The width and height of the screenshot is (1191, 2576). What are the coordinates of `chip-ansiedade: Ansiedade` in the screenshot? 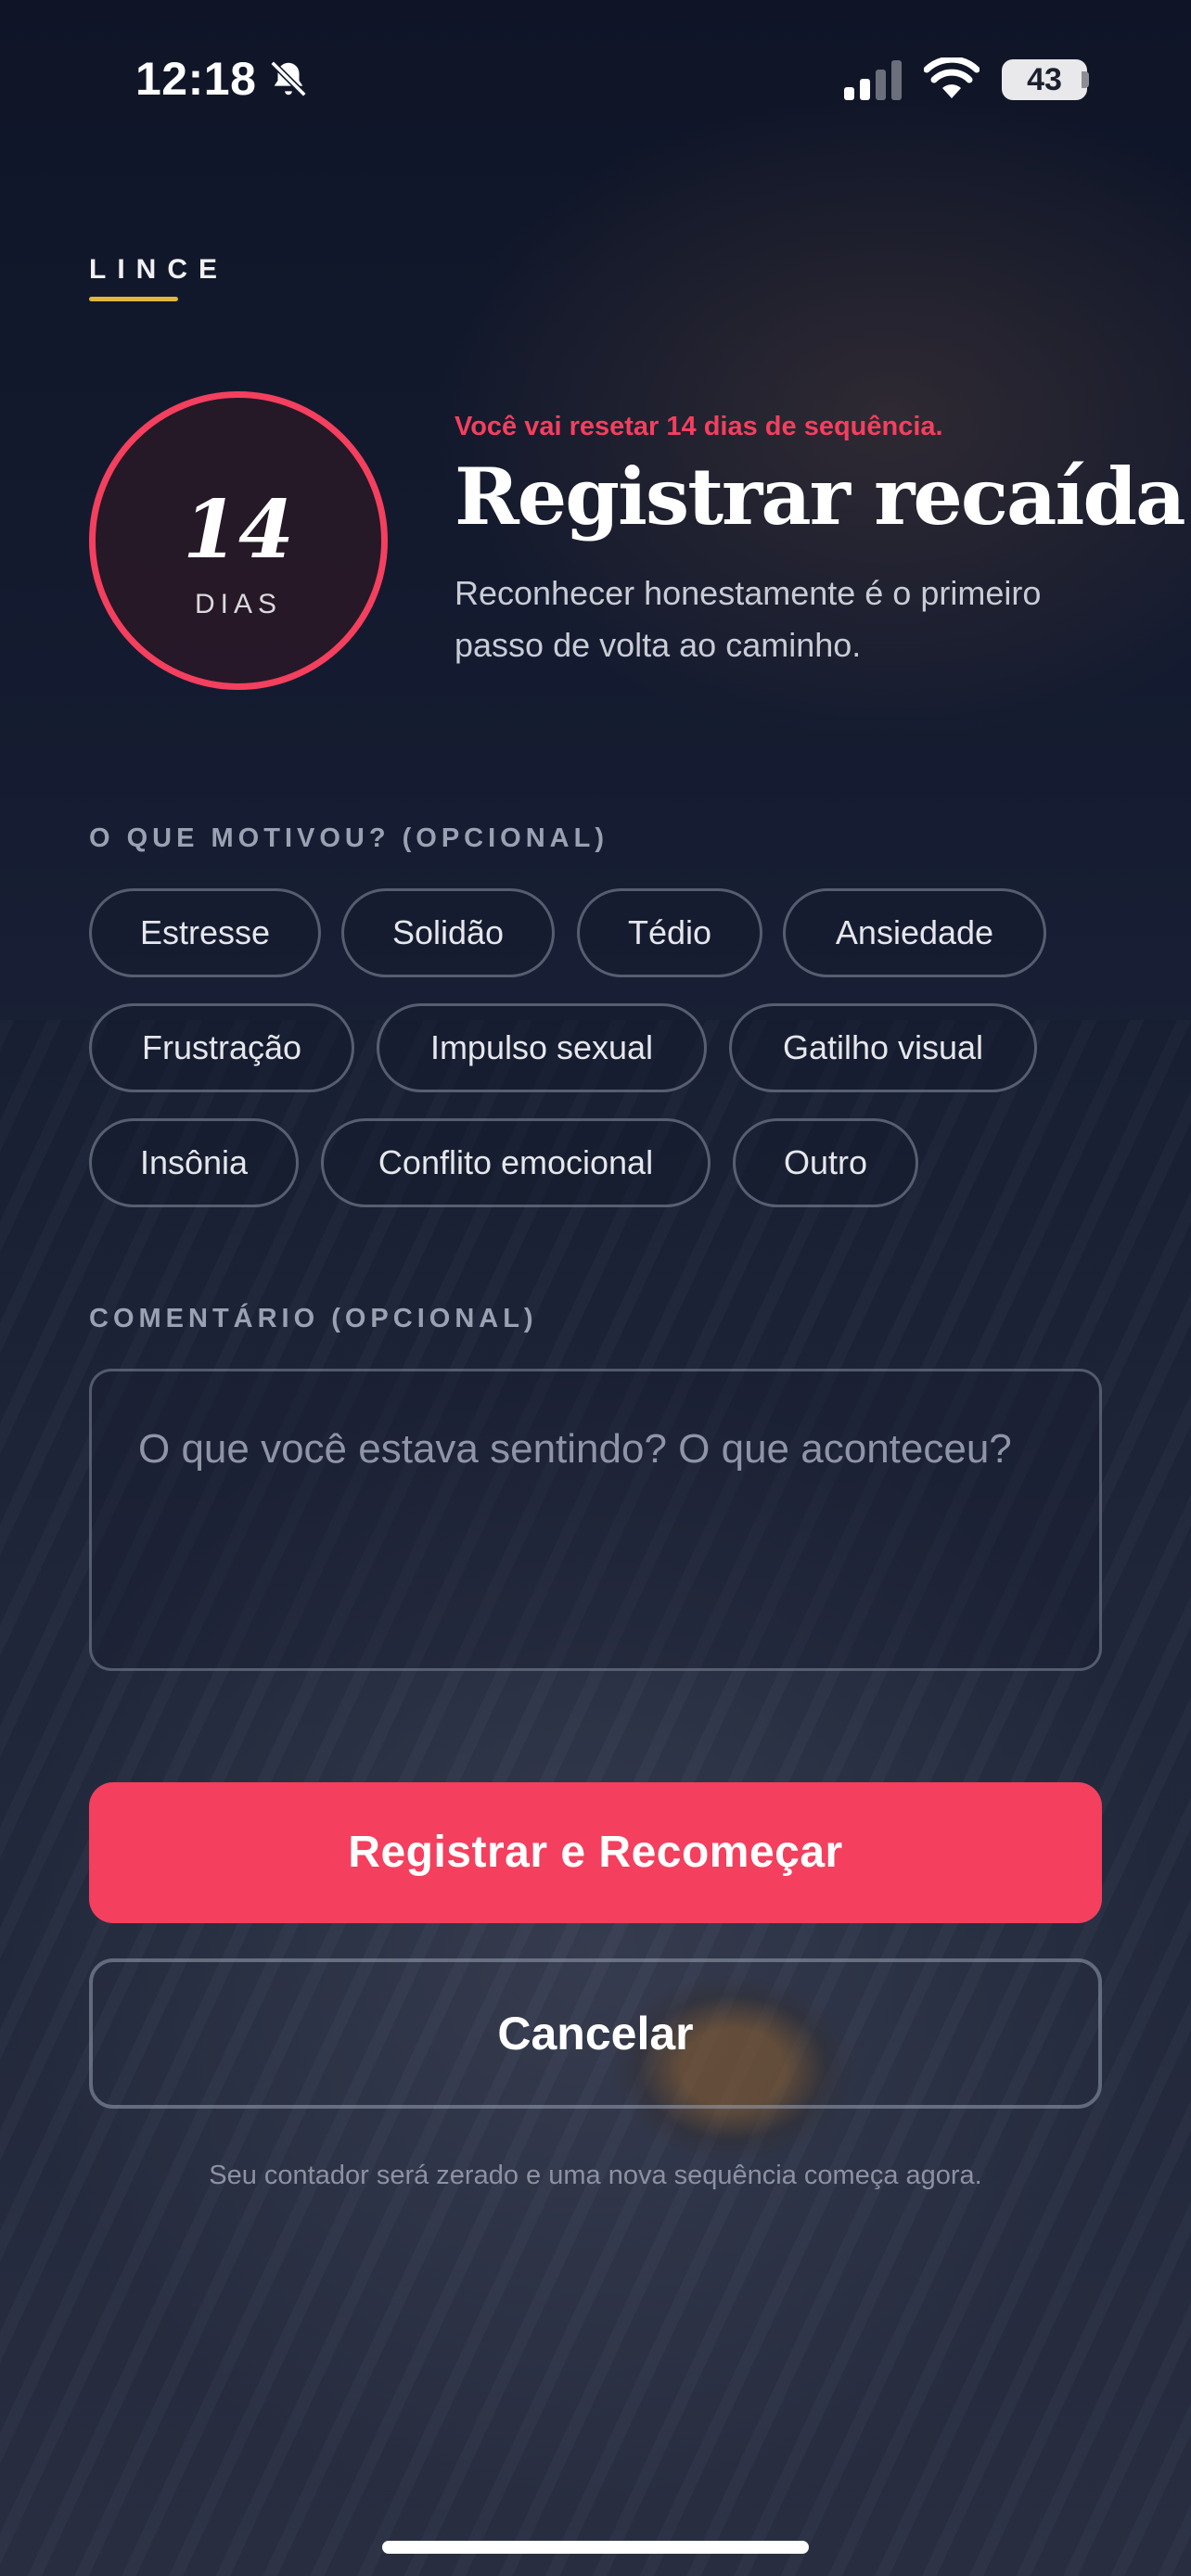 It's located at (914, 933).